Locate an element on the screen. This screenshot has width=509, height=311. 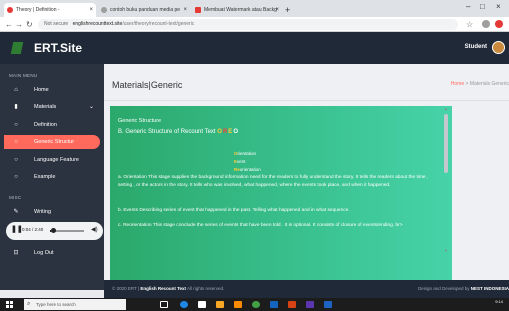
footer-text: © 2020 ERT | is located at coordinates (126, 288).